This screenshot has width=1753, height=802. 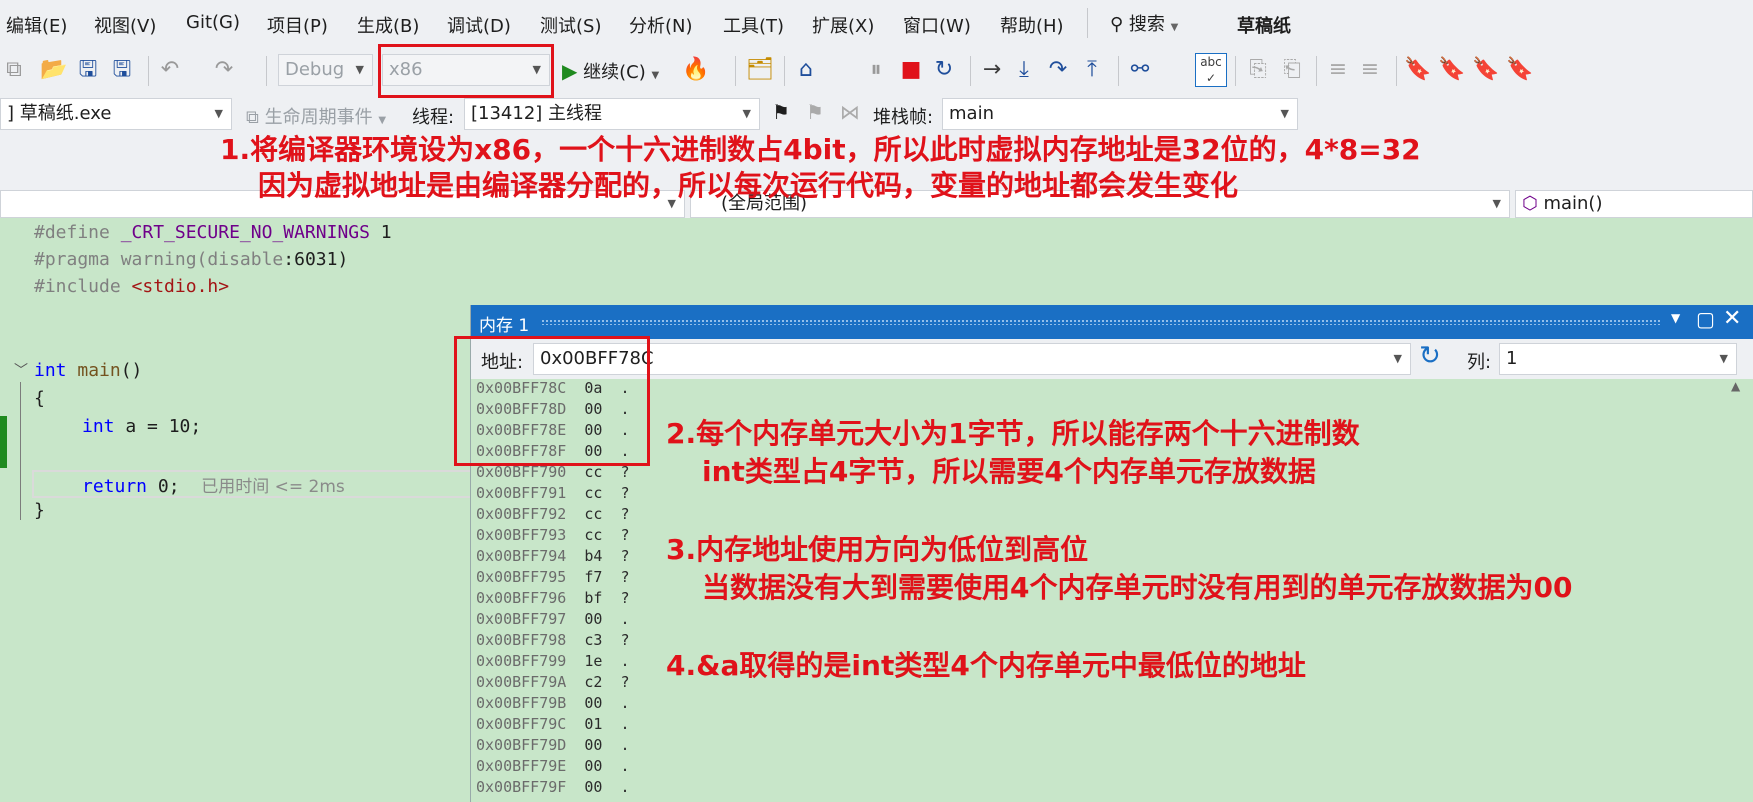 What do you see at coordinates (388, 25) in the screenshot?
I see `menu-build: 生成(B)` at bounding box center [388, 25].